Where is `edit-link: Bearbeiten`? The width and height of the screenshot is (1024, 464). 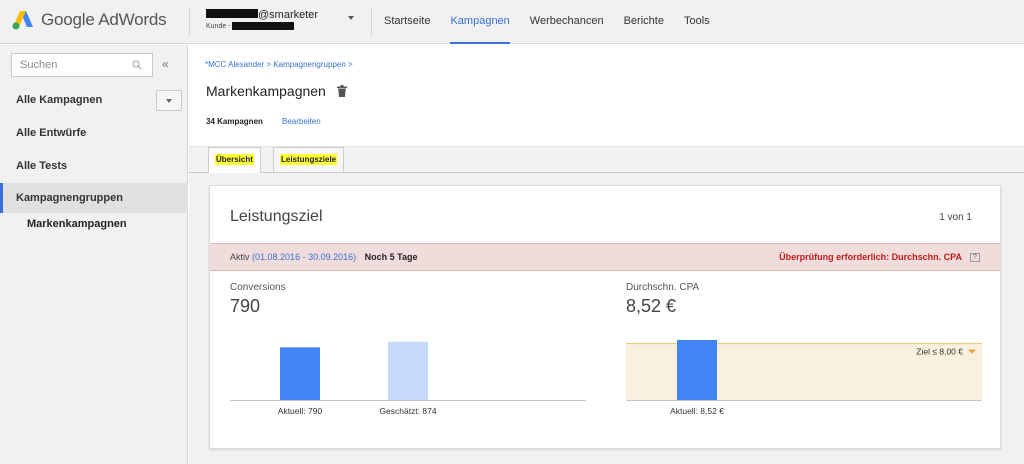
edit-link: Bearbeiten is located at coordinates (301, 121).